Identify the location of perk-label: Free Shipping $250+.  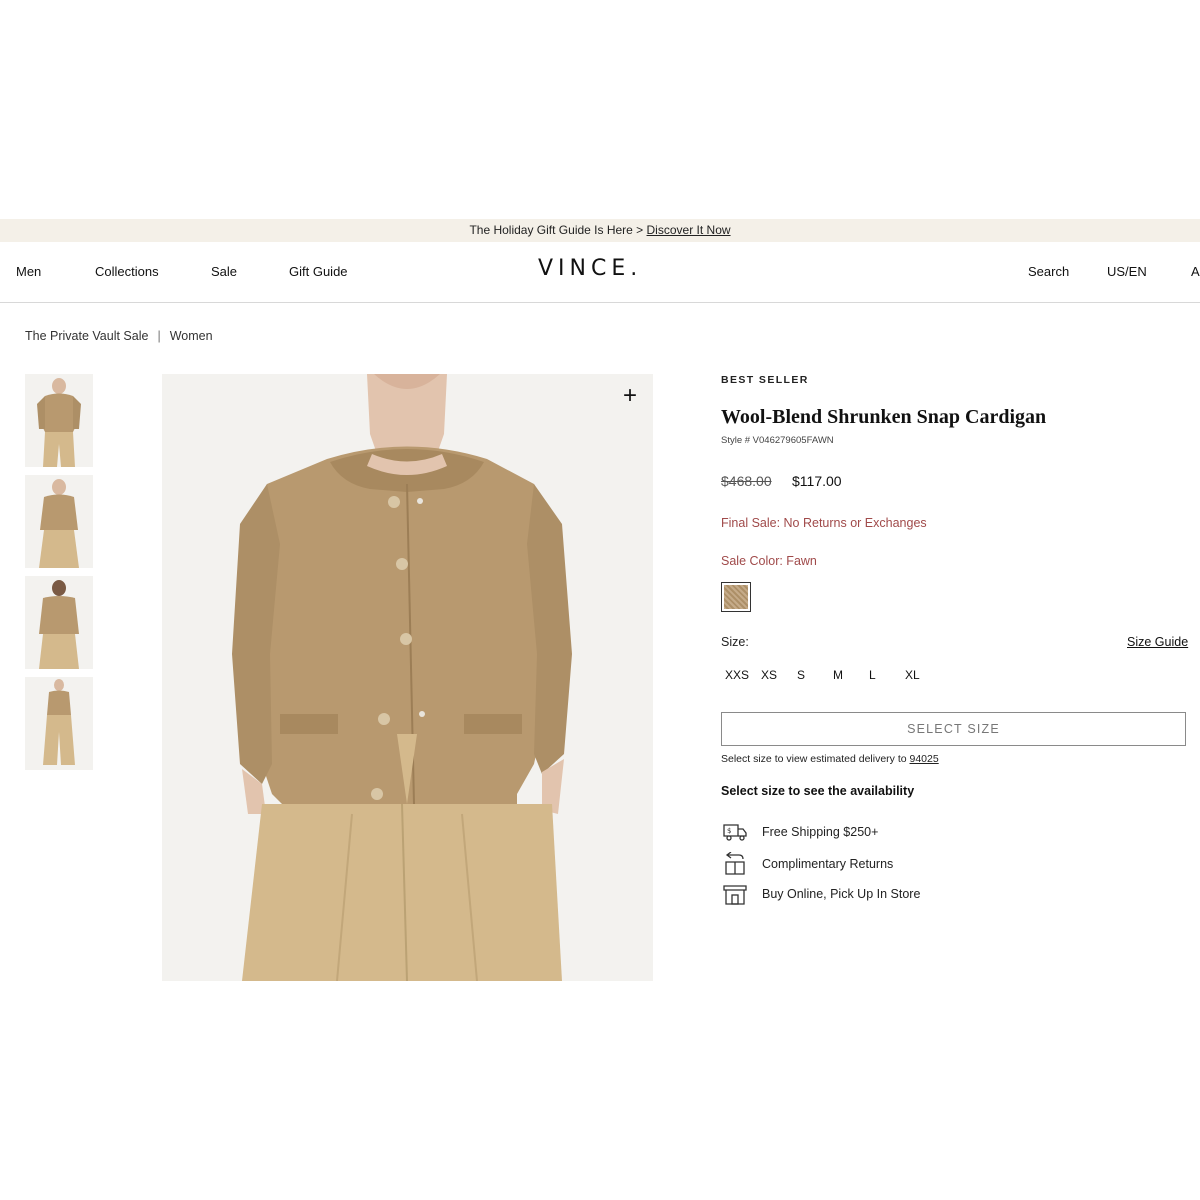
(820, 832).